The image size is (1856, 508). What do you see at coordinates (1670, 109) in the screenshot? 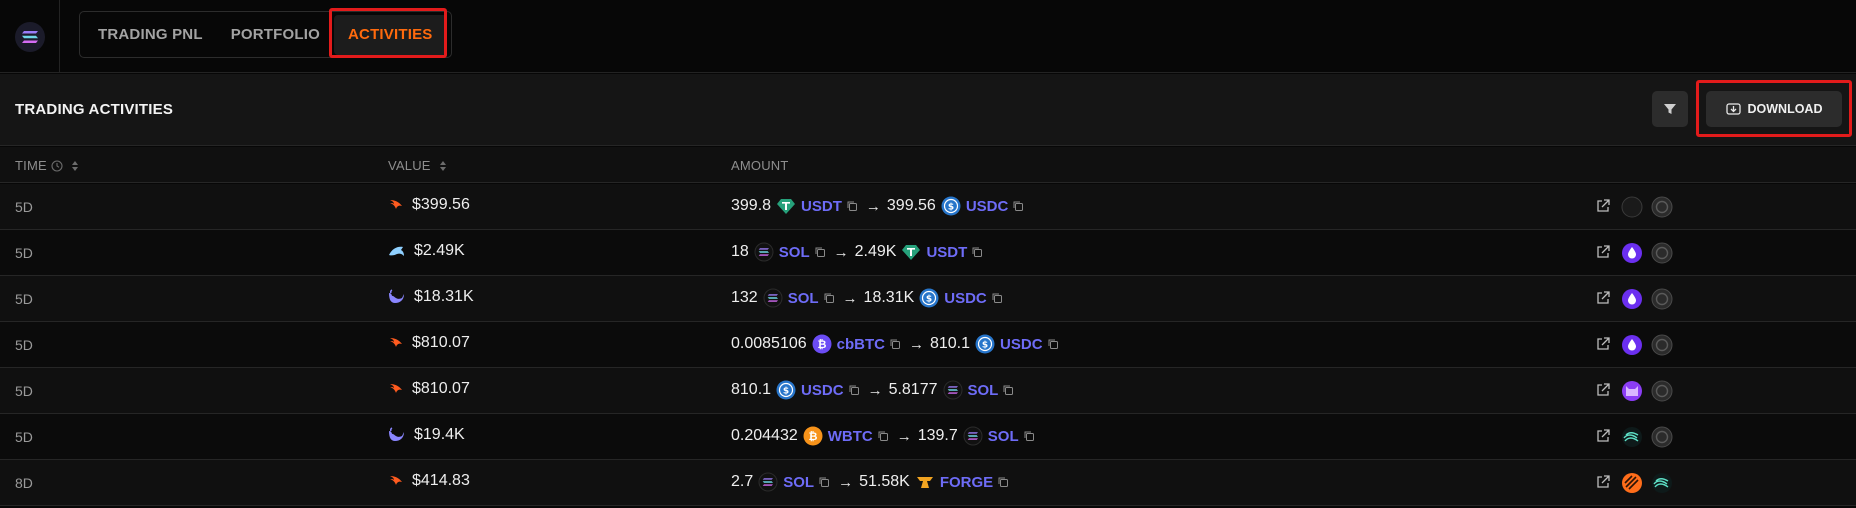
I see `filter-button` at bounding box center [1670, 109].